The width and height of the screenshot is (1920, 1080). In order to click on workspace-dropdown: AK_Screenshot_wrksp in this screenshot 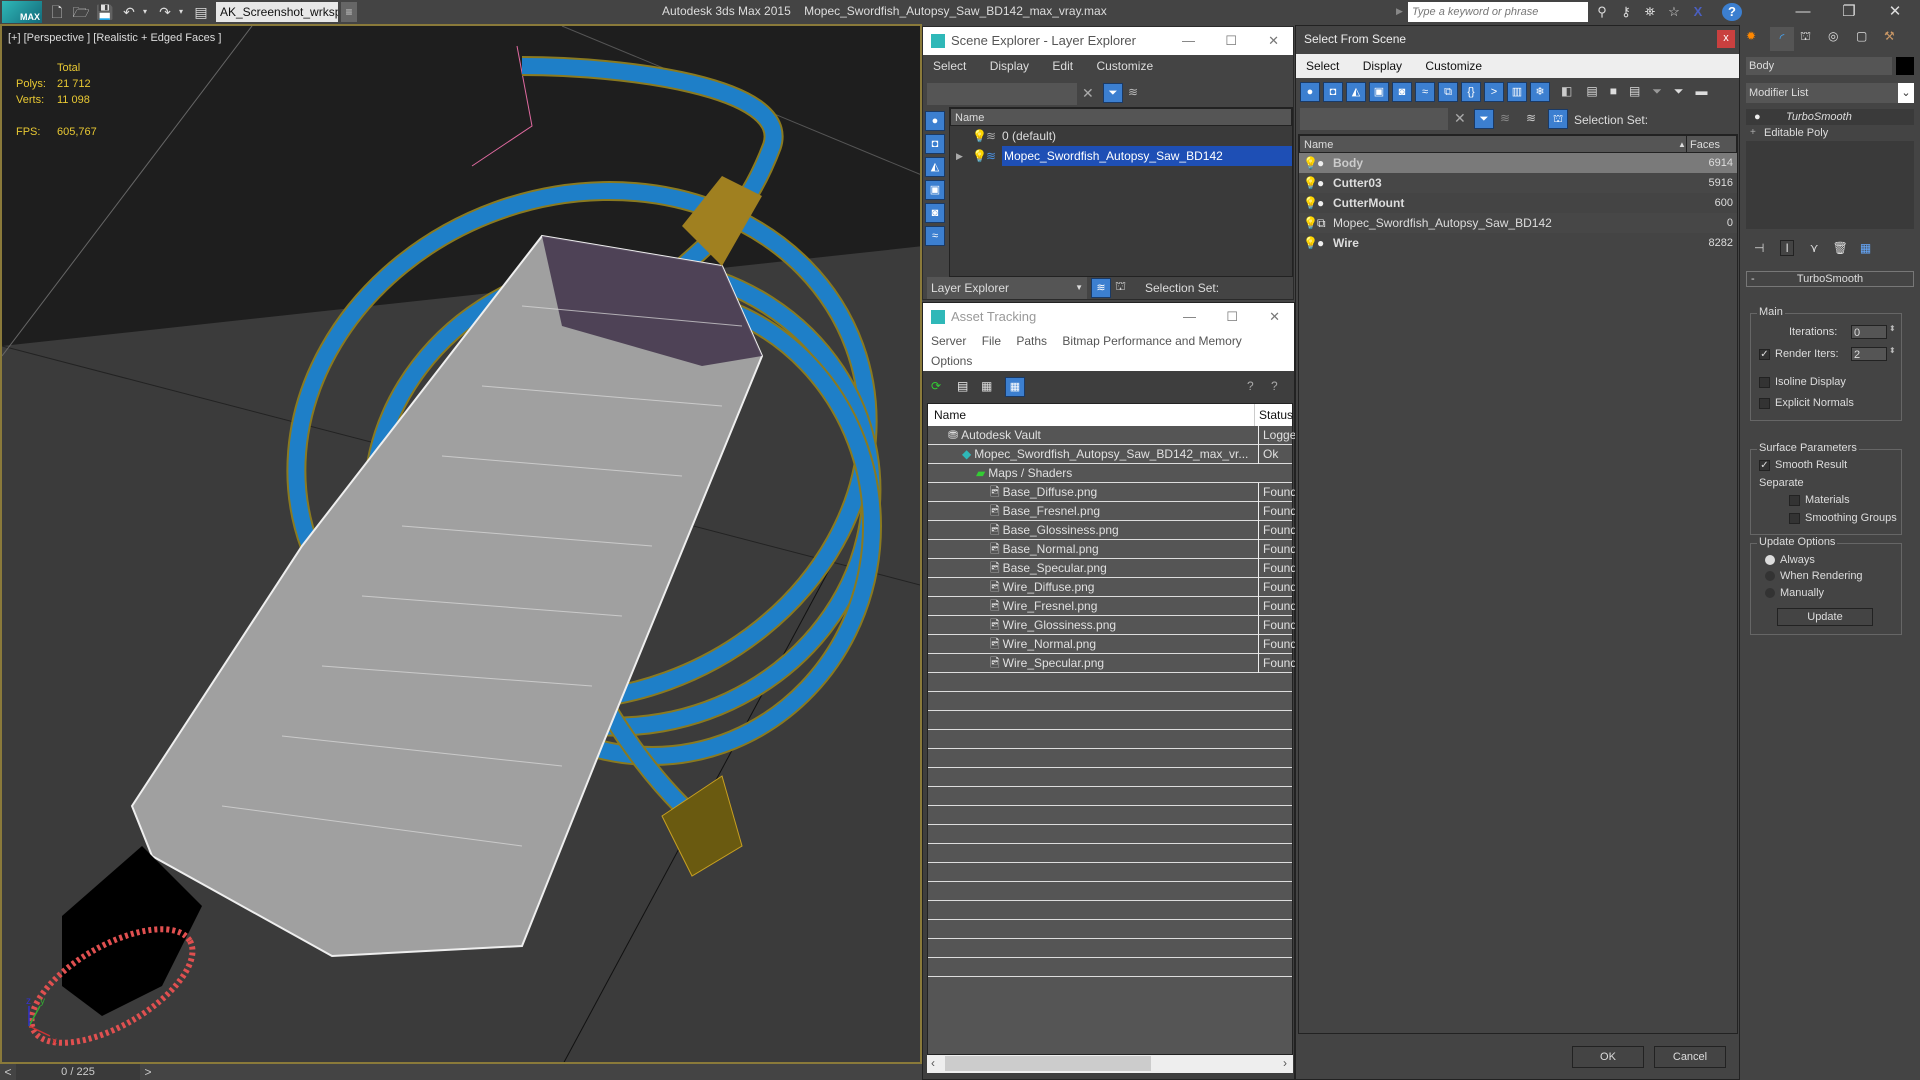, I will do `click(277, 12)`.